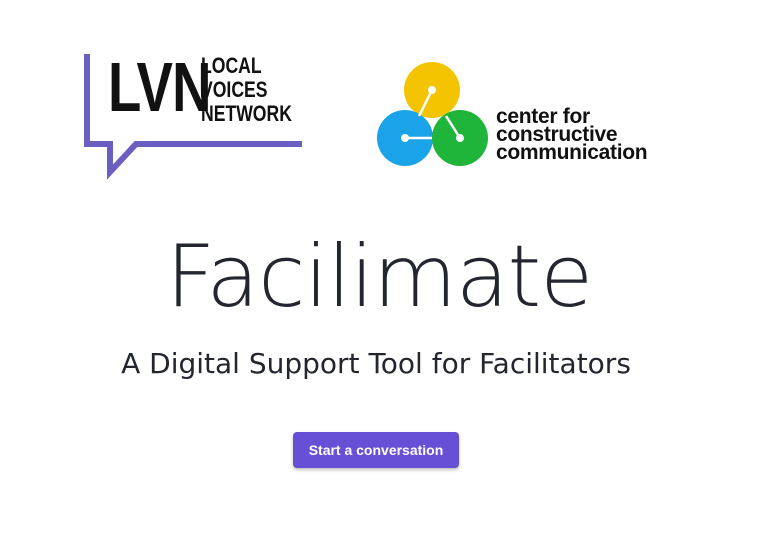 Image resolution: width=758 pixels, height=541 pixels. What do you see at coordinates (432, 114) in the screenshot?
I see `three-circles-icon` at bounding box center [432, 114].